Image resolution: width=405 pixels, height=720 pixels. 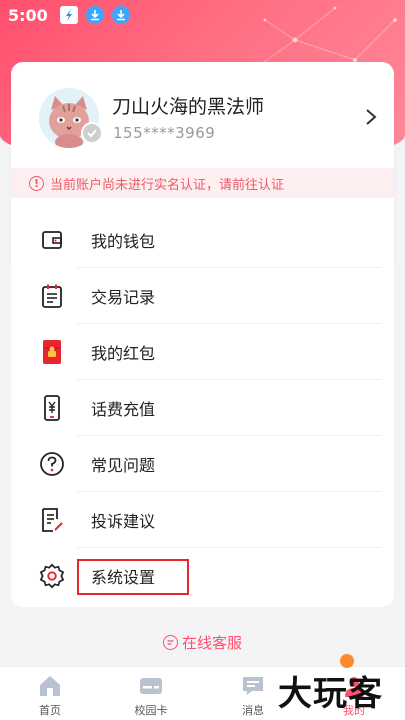 I want to click on menu-item-label: 交易记录, so click(x=123, y=297).